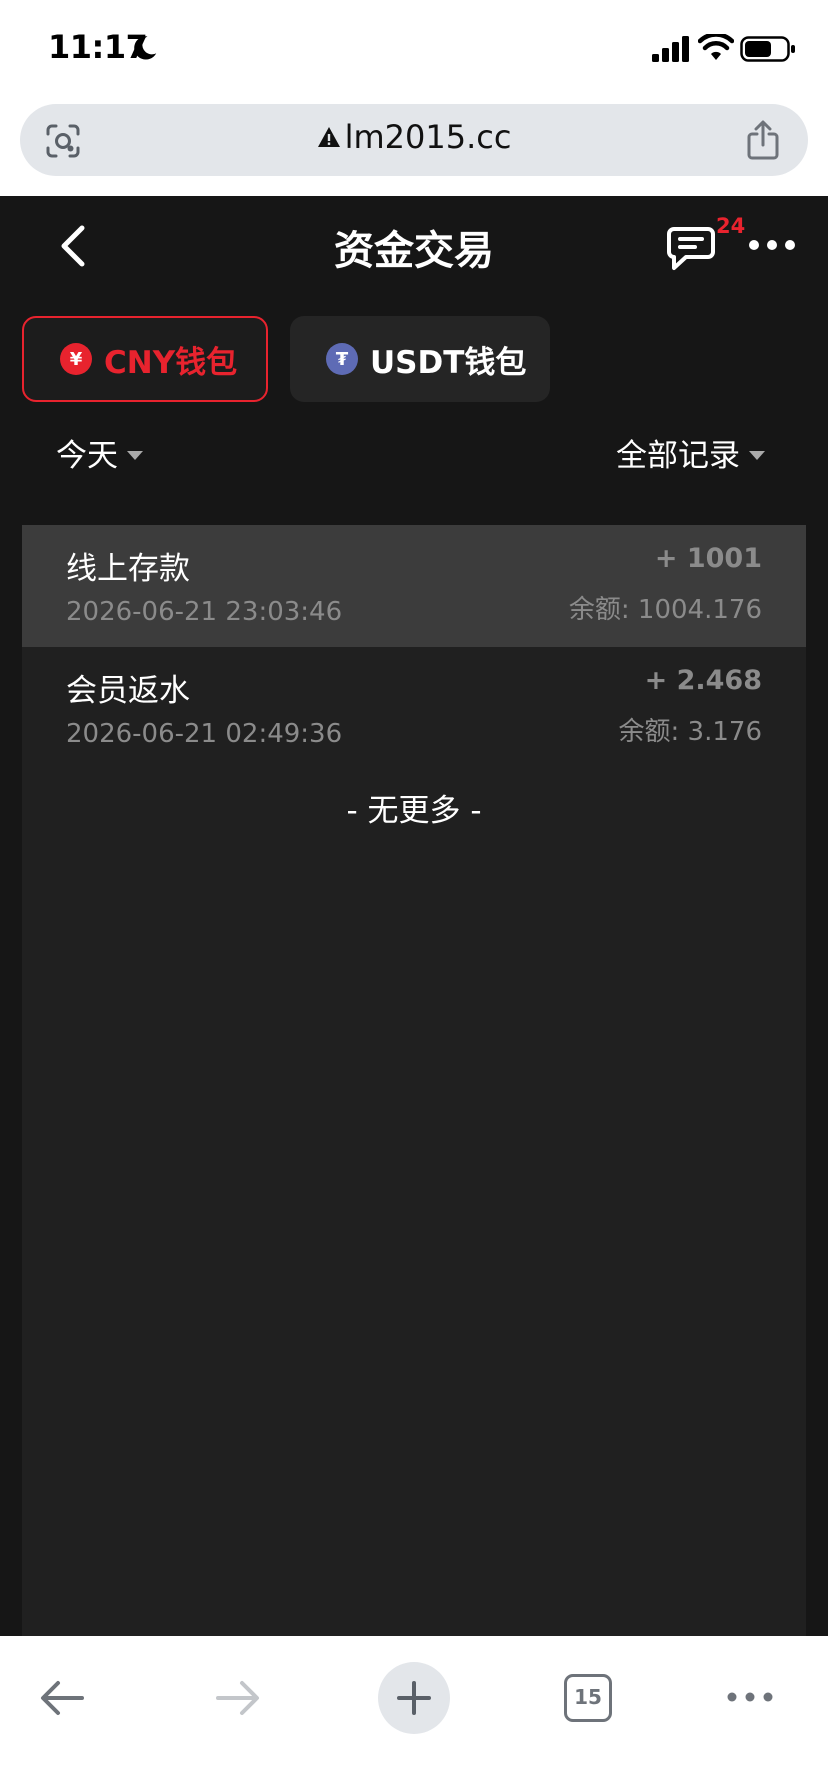  Describe the element at coordinates (772, 245) in the screenshot. I see `more-options-icon` at that location.